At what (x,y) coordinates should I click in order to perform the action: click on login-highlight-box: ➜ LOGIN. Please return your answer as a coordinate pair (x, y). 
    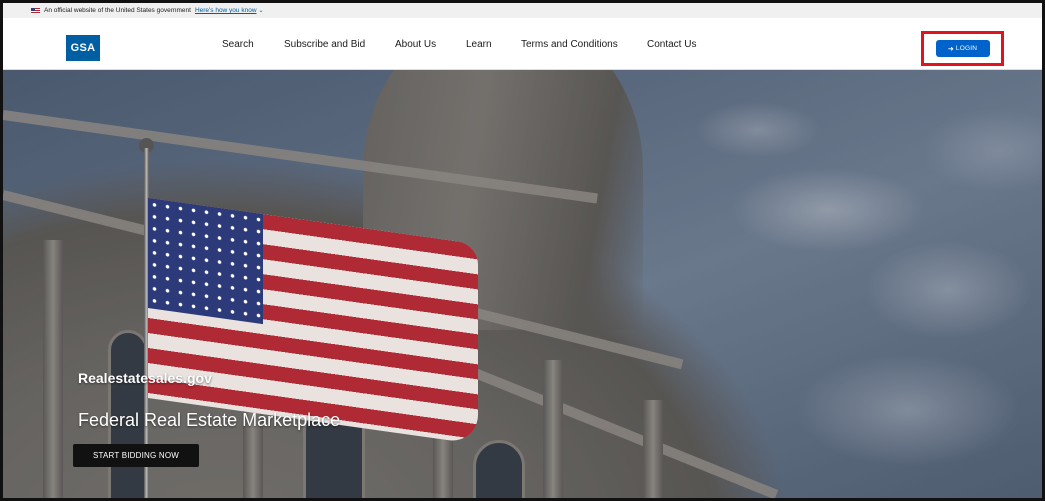
    Looking at the image, I should click on (962, 48).